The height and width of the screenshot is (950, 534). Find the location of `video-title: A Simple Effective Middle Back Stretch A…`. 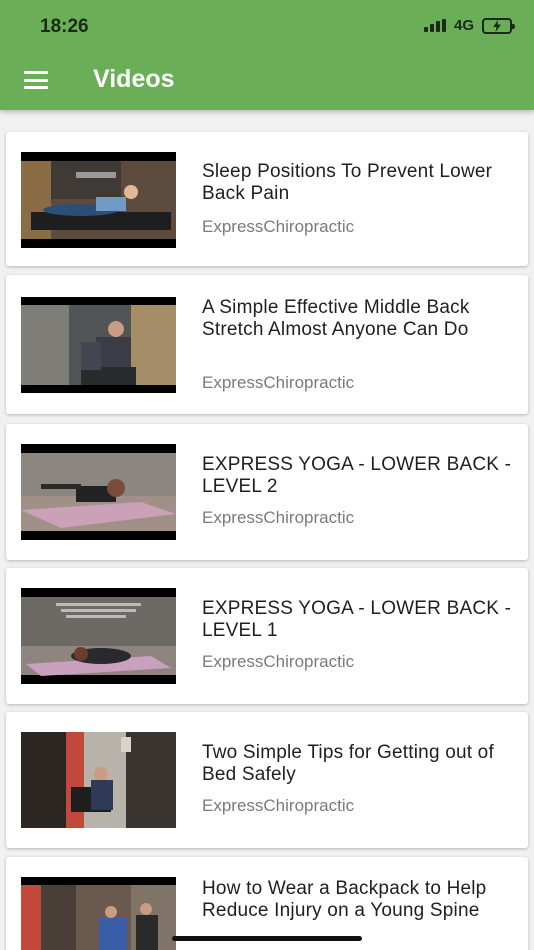

video-title: A Simple Effective Middle Back Stretch A… is located at coordinates (336, 318).